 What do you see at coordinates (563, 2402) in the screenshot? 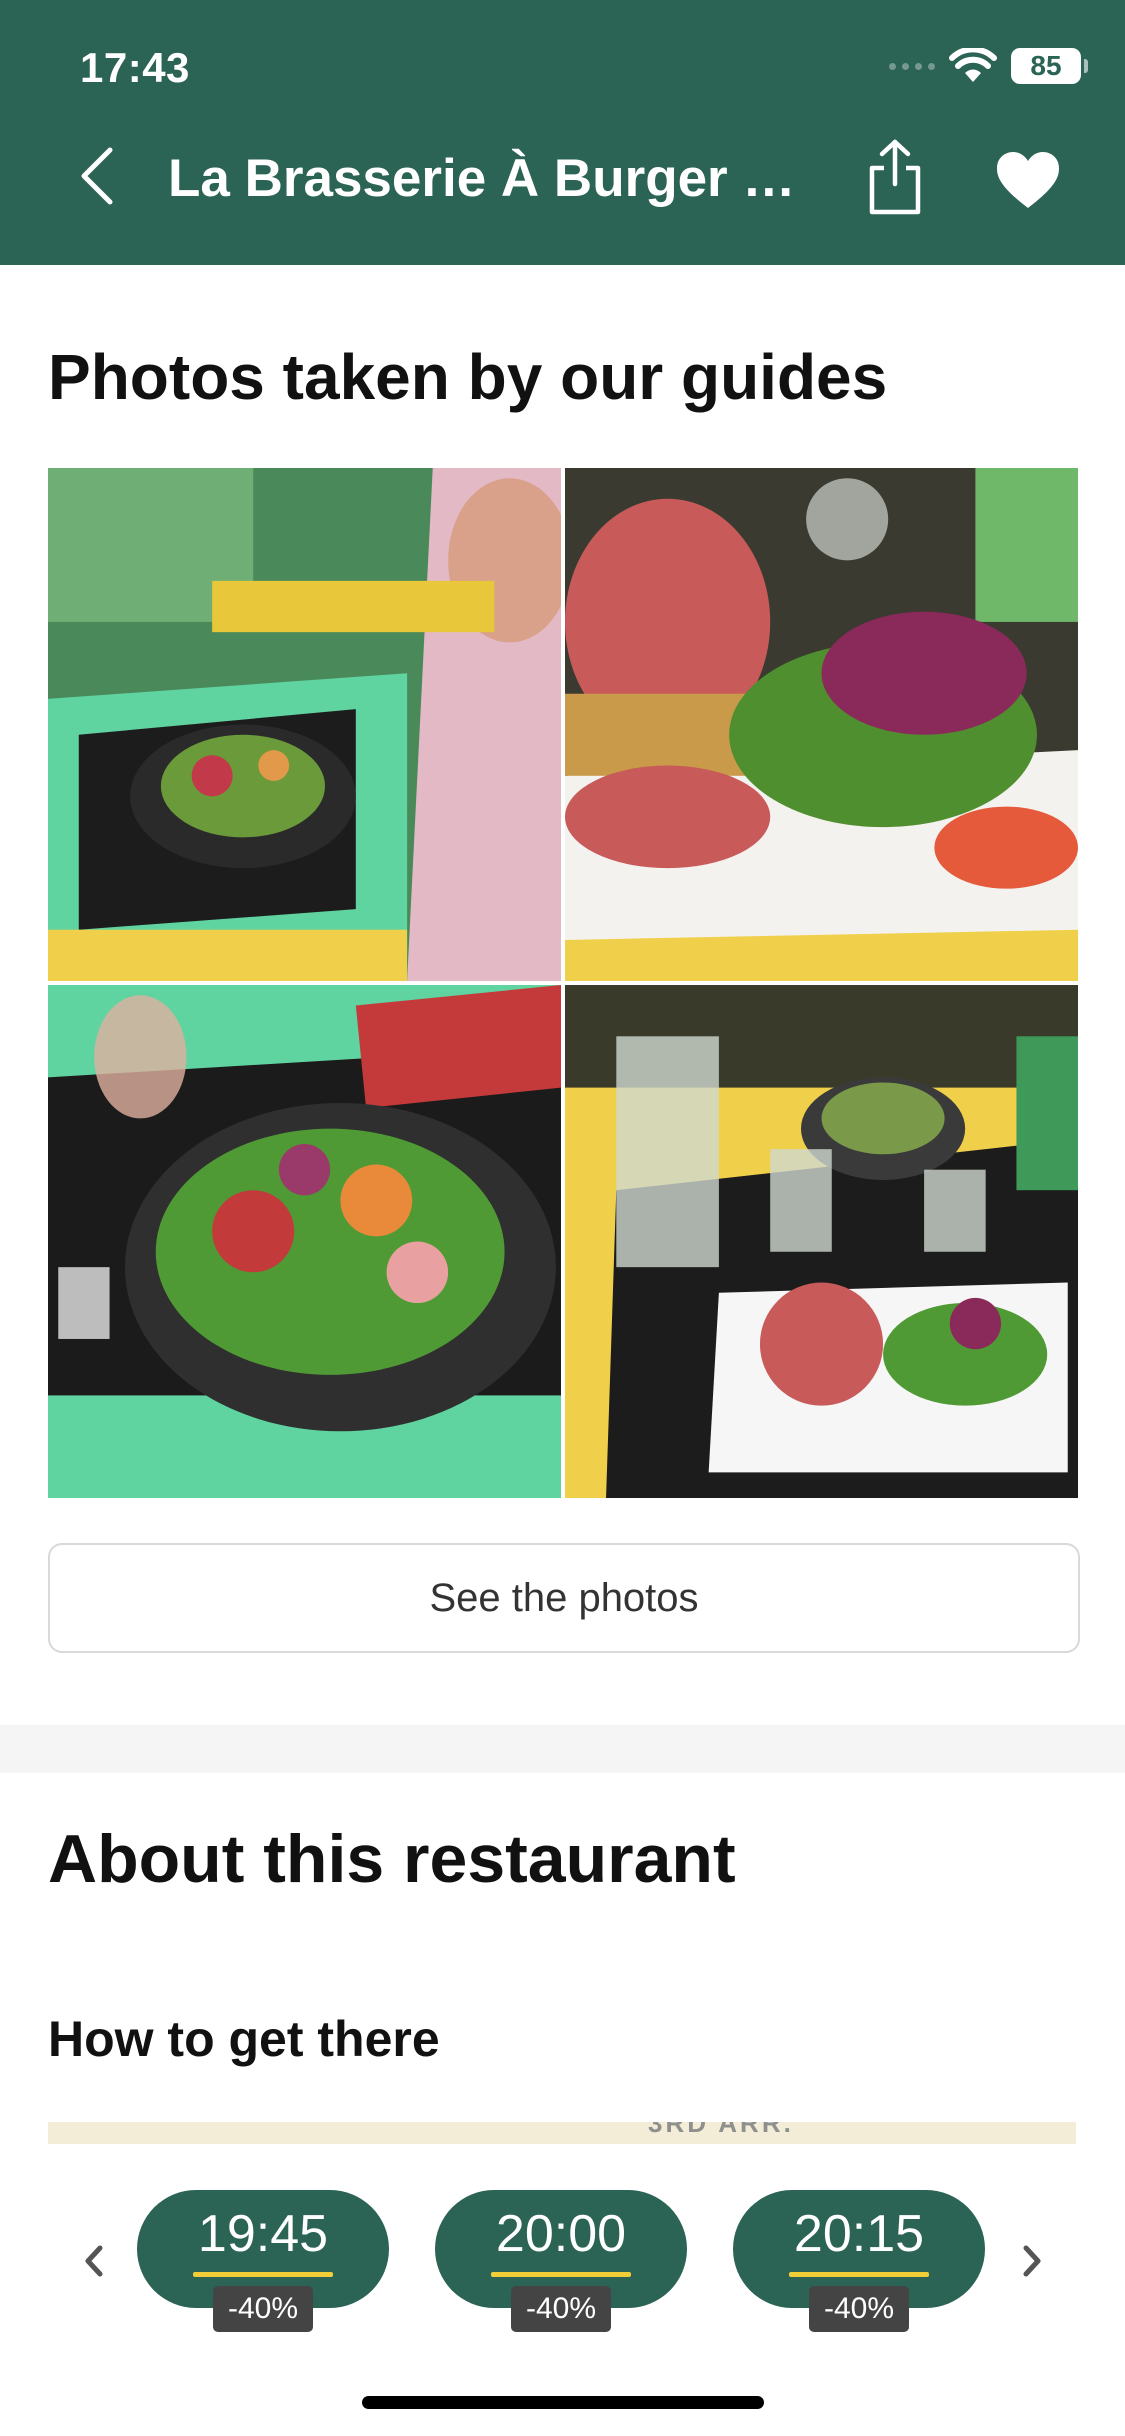
I see `home-indicator` at bounding box center [563, 2402].